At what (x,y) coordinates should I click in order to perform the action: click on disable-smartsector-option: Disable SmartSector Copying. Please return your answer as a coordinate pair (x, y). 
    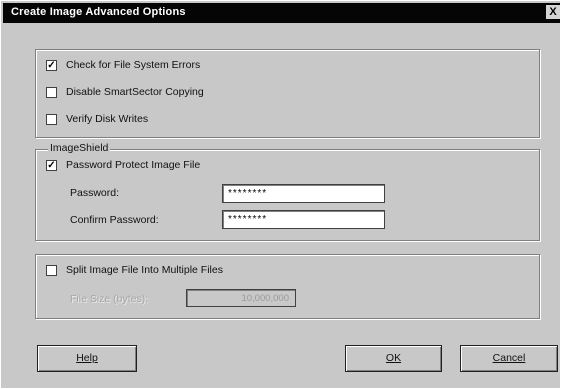
    Looking at the image, I should click on (125, 92).